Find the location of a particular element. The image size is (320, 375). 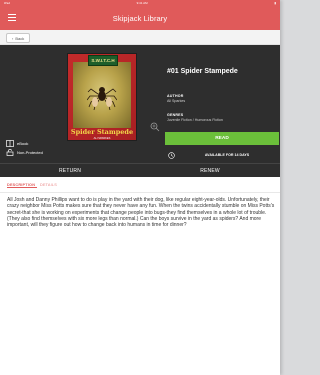

title-bar: Skipjack Library is located at coordinates (140, 18).